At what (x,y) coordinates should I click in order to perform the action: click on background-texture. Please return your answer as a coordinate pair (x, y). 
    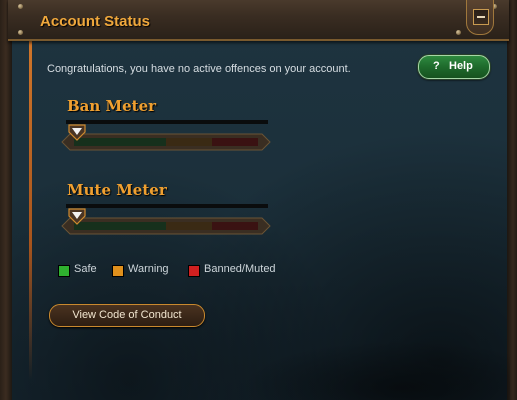
    Looking at the image, I should click on (375, 370).